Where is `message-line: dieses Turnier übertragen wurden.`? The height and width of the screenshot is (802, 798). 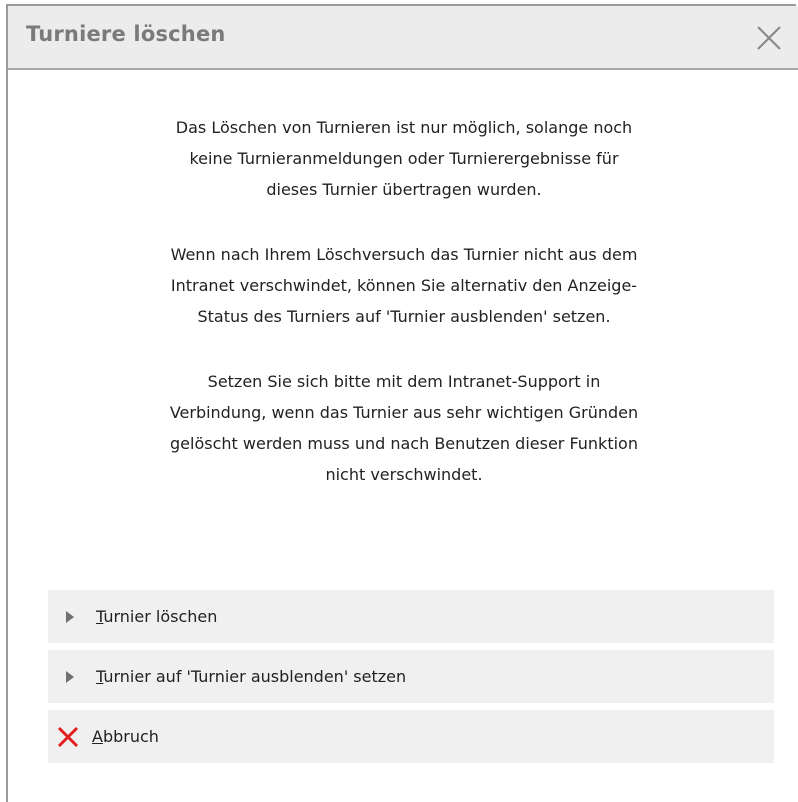
message-line: dieses Turnier übertragen wurden. is located at coordinates (404, 189).